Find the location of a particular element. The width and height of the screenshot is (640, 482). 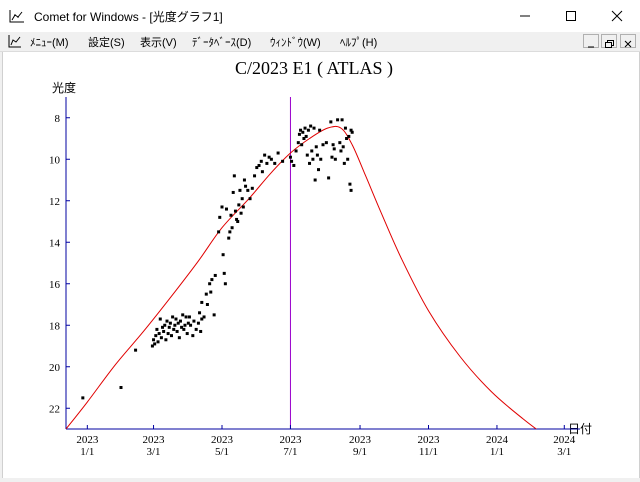

restore-icon is located at coordinates (609, 44).